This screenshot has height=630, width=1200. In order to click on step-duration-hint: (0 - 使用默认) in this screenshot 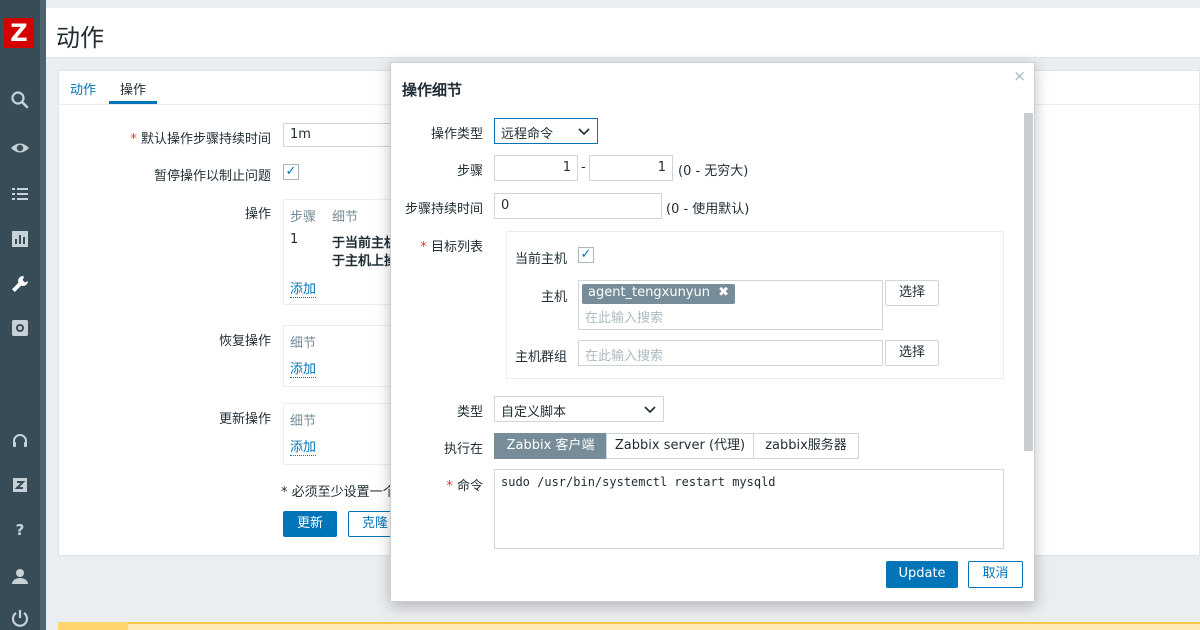, I will do `click(708, 209)`.